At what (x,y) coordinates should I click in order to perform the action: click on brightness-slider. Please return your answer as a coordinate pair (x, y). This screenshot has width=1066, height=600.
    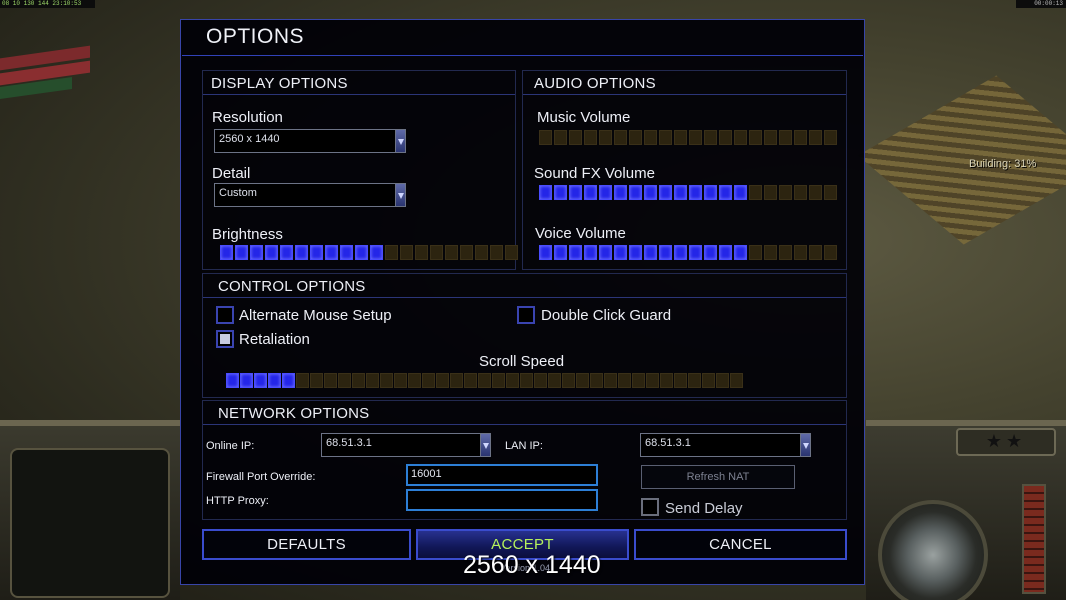
    Looking at the image, I should click on (369, 253).